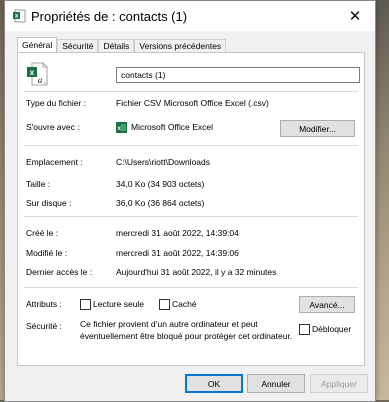 The width and height of the screenshot is (389, 402). Describe the element at coordinates (19, 16) in the screenshot. I see `excel-csv-file-icon: x` at that location.